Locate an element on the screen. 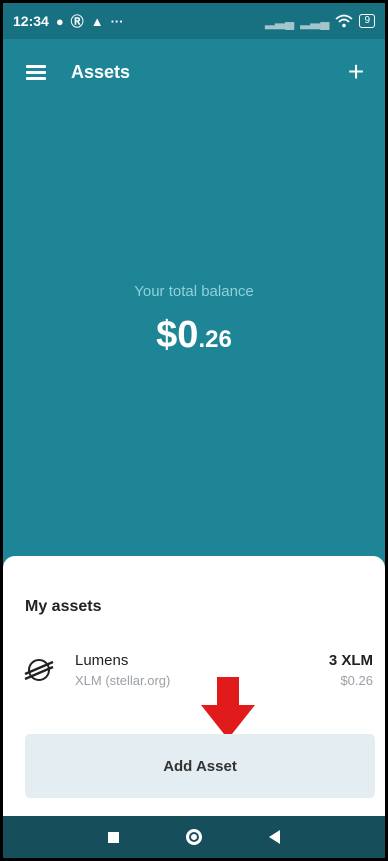 The image size is (388, 861). assets-section-title: My assets is located at coordinates (63, 606).